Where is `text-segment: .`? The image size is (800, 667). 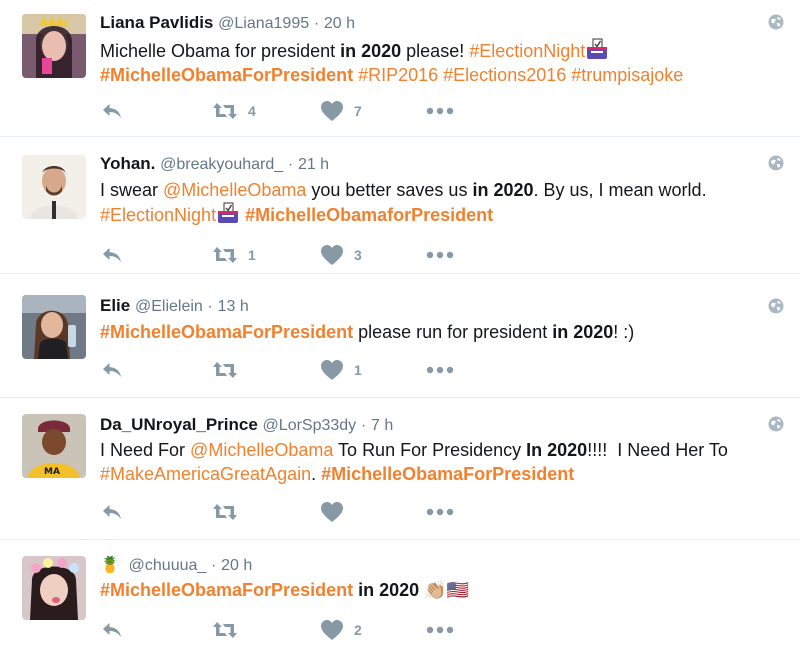 text-segment: . is located at coordinates (316, 474).